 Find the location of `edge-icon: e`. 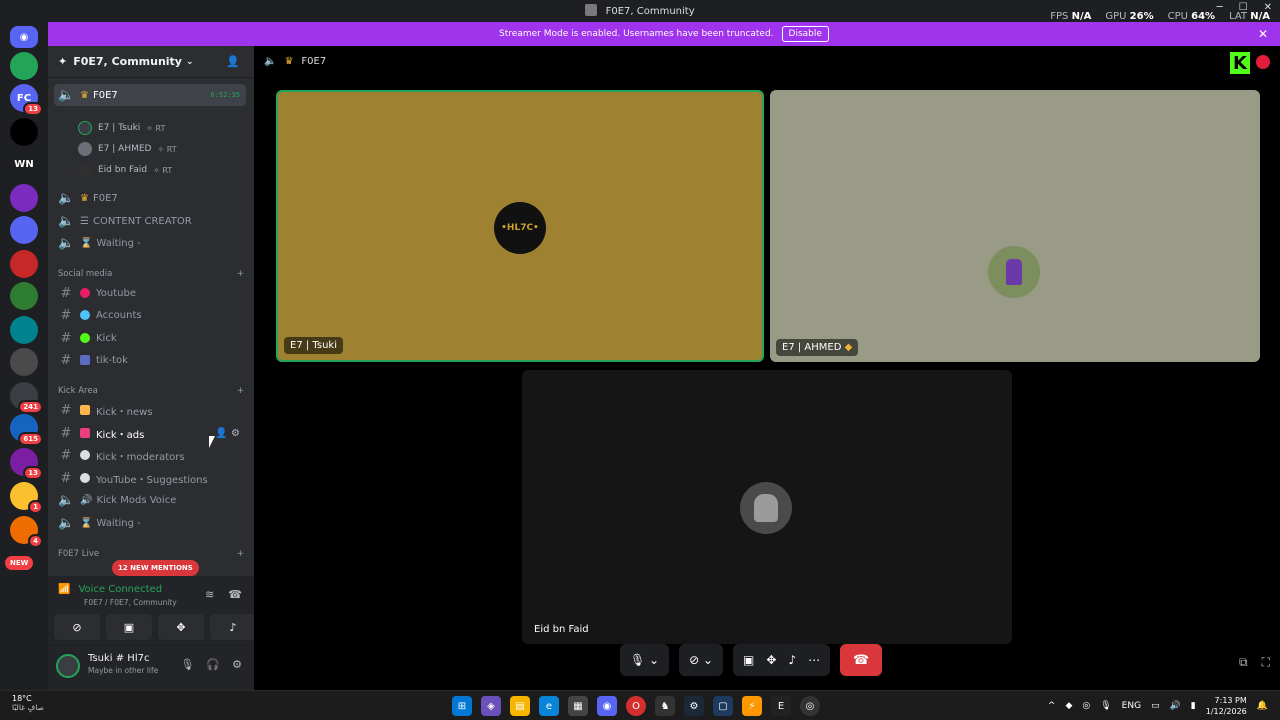

edge-icon: e is located at coordinates (549, 706).